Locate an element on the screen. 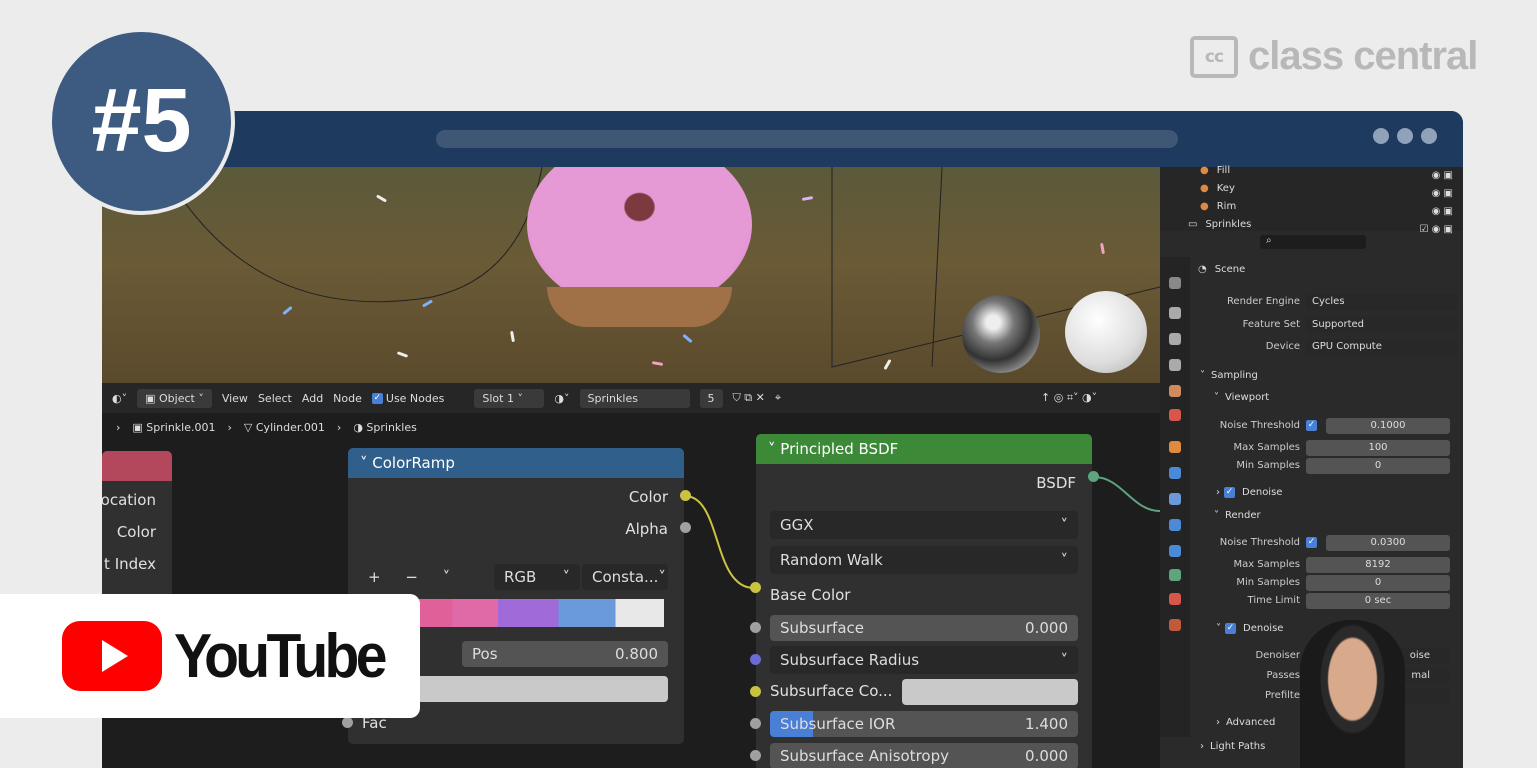  tool-tab-icon is located at coordinates (1175, 283).